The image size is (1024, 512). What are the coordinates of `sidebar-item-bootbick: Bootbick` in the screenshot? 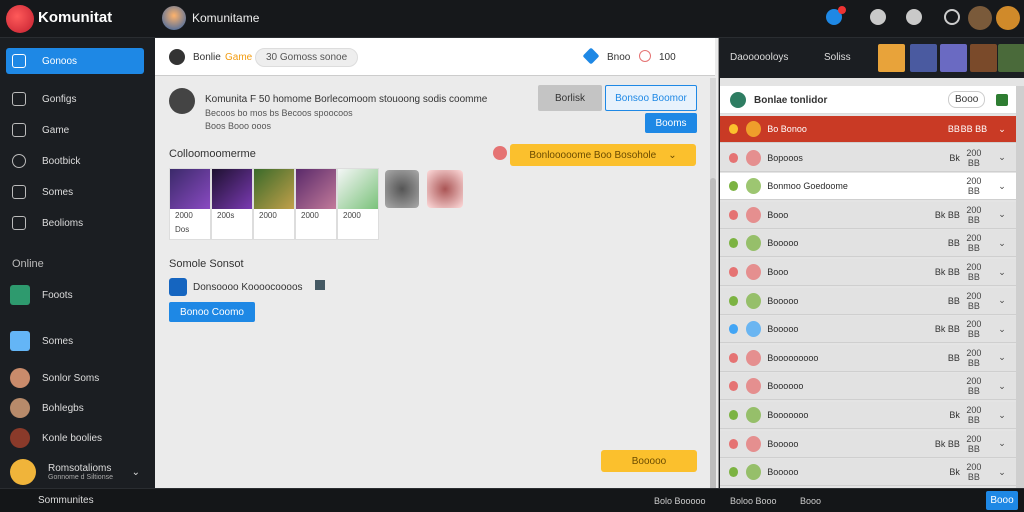 It's located at (75, 161).